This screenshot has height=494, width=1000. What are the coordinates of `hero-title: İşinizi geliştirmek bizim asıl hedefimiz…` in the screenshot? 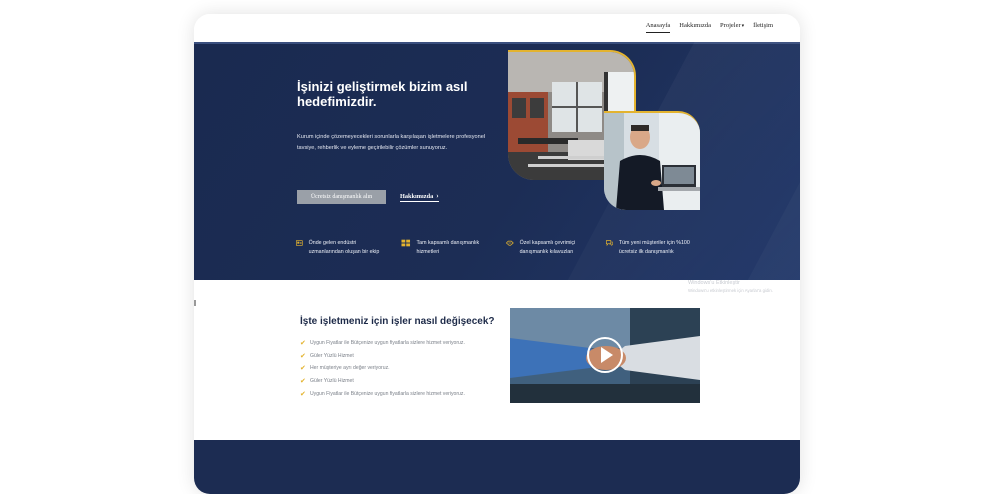 It's located at (382, 94).